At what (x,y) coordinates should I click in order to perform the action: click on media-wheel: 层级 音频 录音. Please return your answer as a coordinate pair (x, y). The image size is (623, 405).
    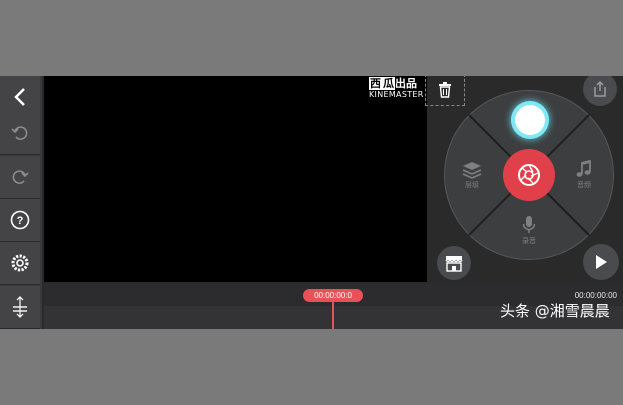
    Looking at the image, I should click on (529, 175).